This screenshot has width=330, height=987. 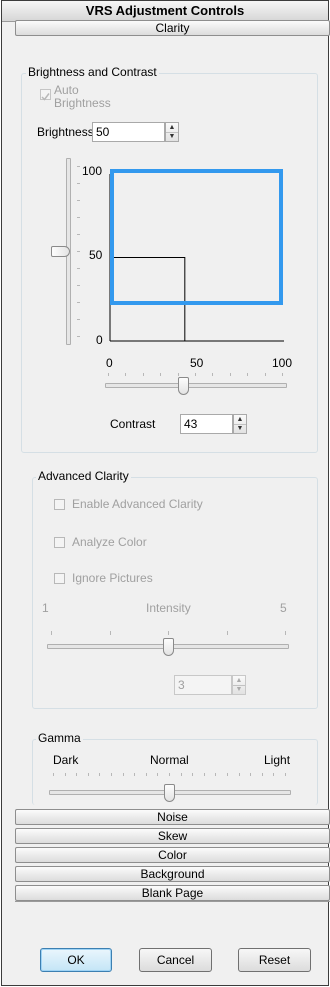 What do you see at coordinates (206, 424) in the screenshot?
I see `contrast-input: 43` at bounding box center [206, 424].